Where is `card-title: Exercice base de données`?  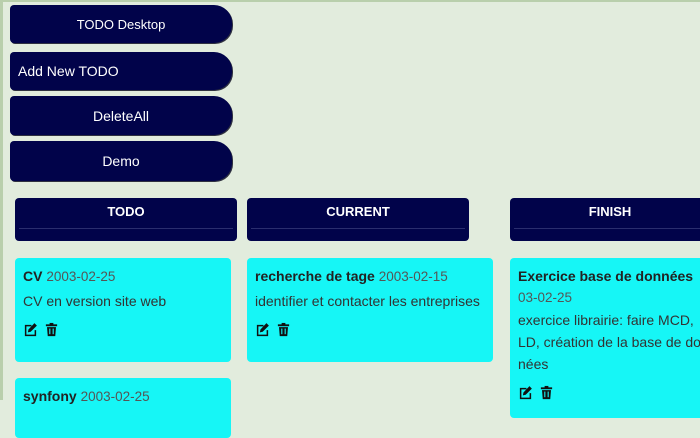 card-title: Exercice base de données is located at coordinates (606, 276).